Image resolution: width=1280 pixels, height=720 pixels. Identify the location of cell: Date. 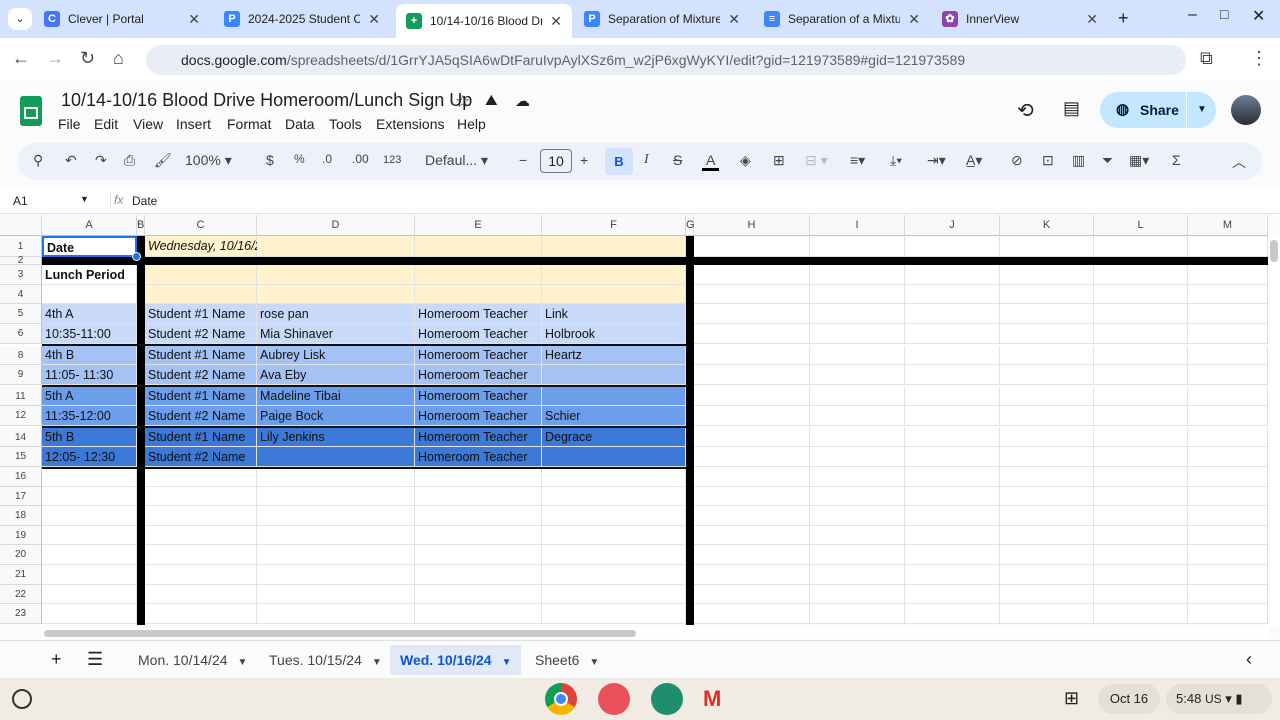
(89, 246).